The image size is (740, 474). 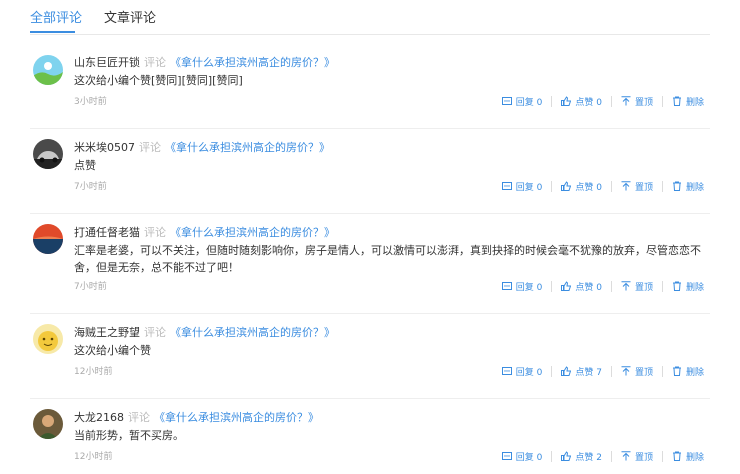 I want to click on cartoon-avatar-icon, so click(x=48, y=339).